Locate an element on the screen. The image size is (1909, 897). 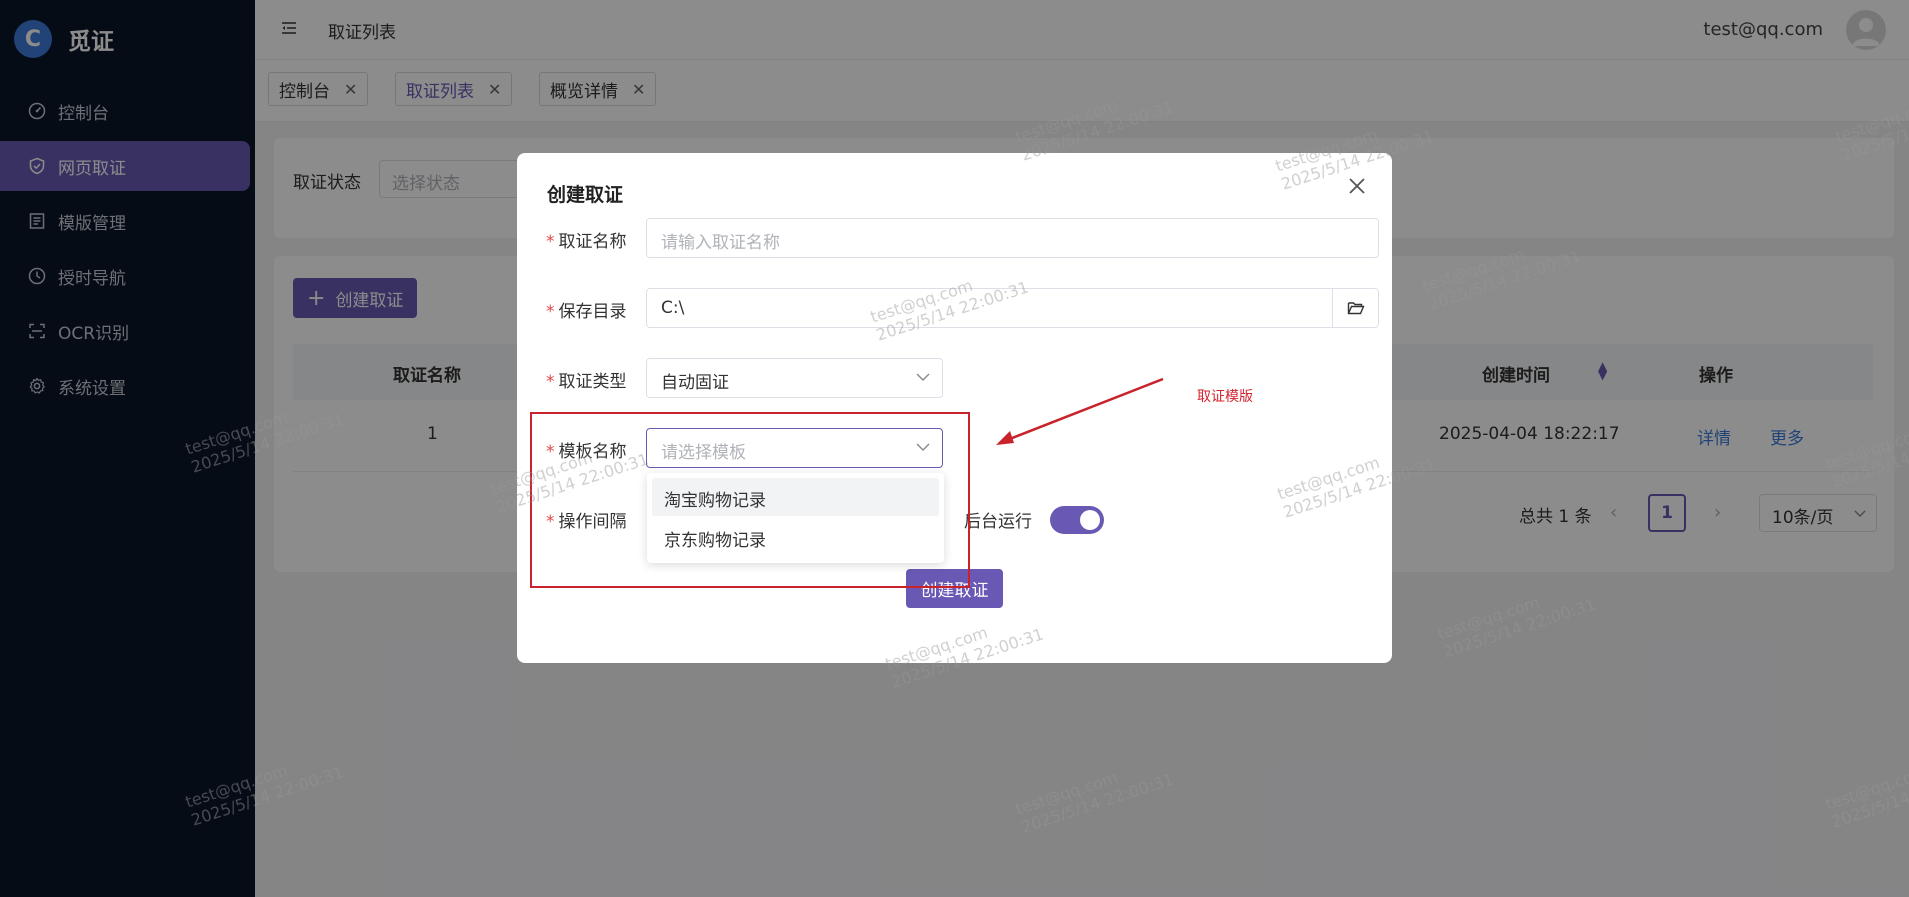
evidence-type-select: 自动固证 is located at coordinates (794, 378).